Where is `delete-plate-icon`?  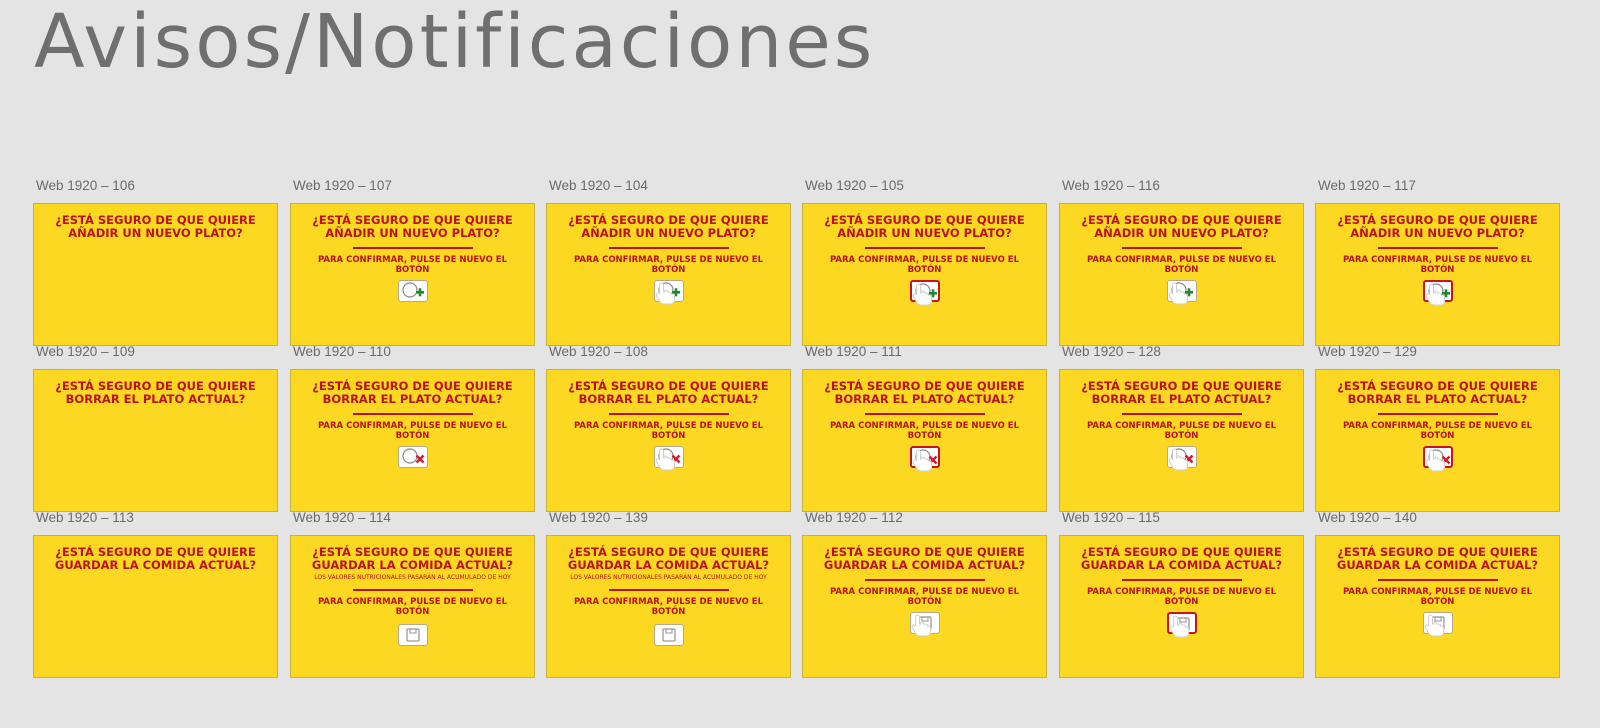
delete-plate-icon is located at coordinates (412, 455).